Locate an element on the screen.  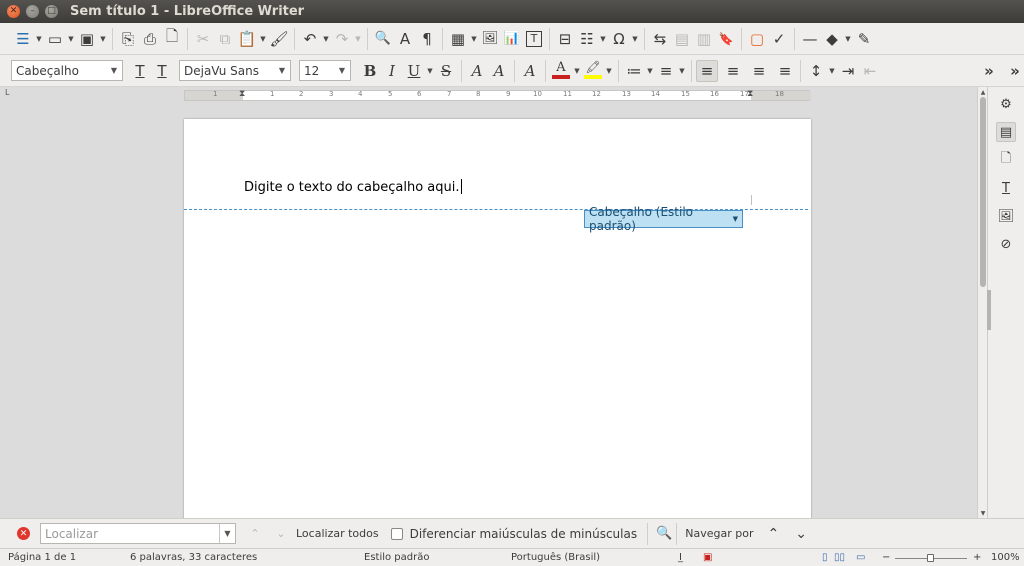
find-previous-icon: ⌃ is located at coordinates (255, 533).